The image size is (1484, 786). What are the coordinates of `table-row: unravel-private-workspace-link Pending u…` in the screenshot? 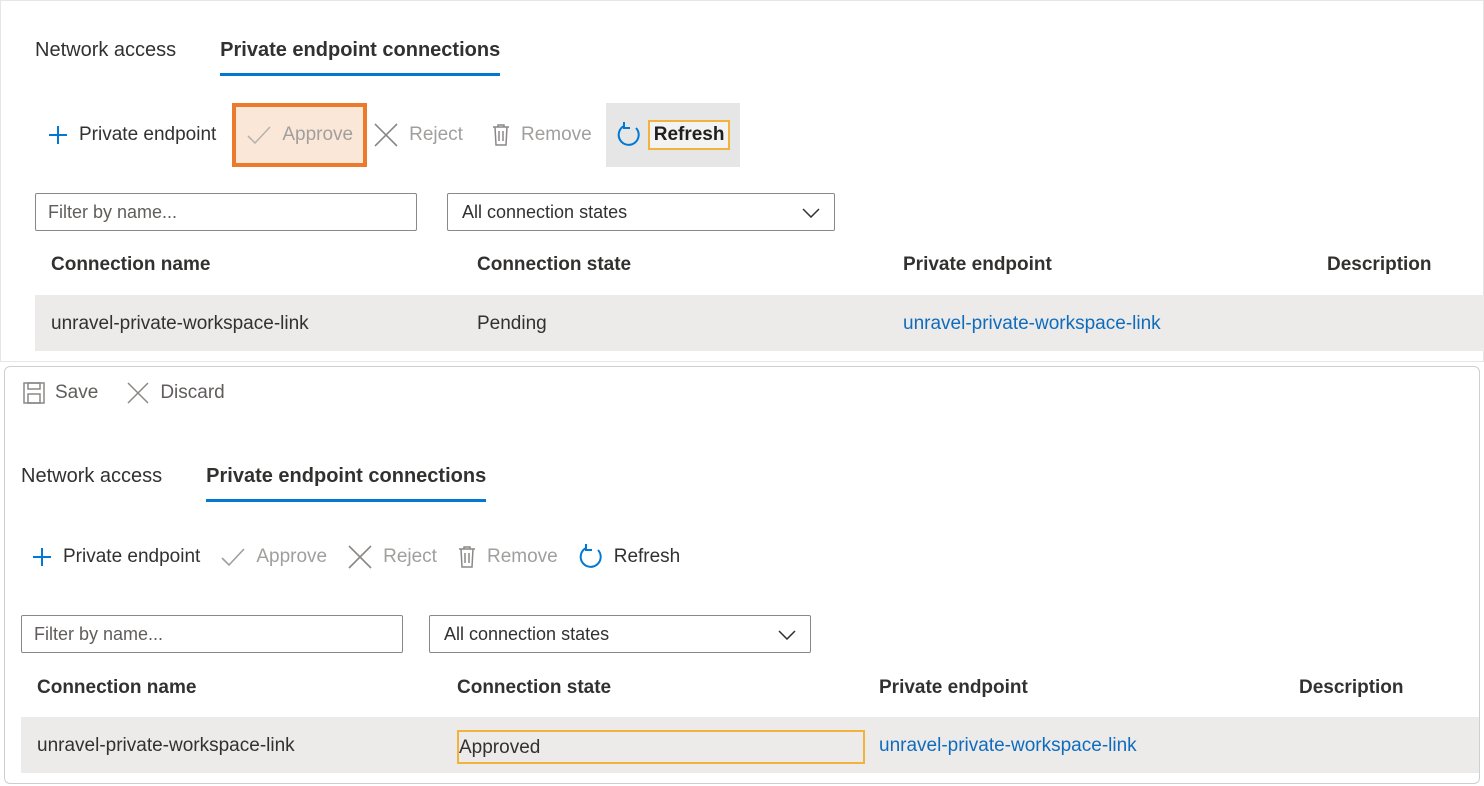 It's located at (759, 323).